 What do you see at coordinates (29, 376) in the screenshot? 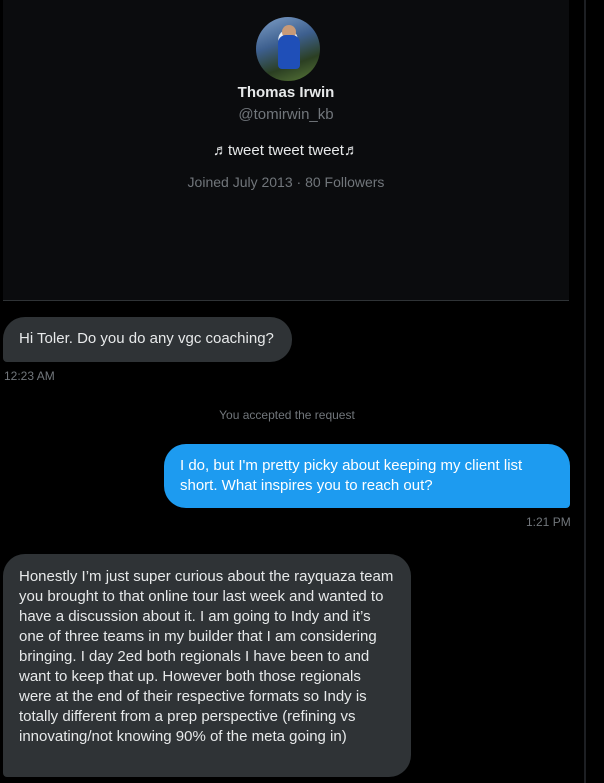
I see `message-timestamp: 12:23 AM` at bounding box center [29, 376].